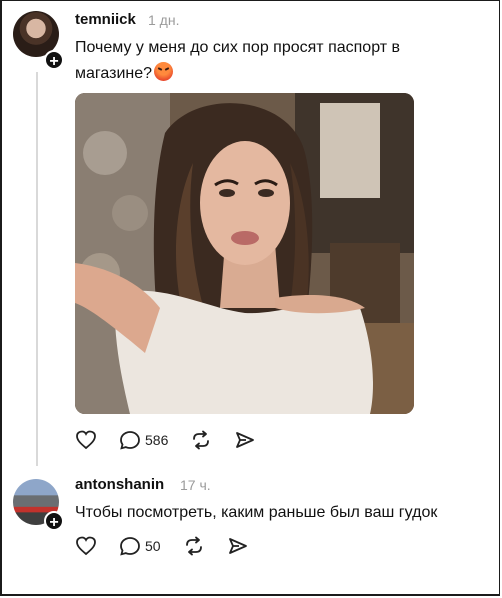 Image resolution: width=502 pixels, height=598 pixels. Describe the element at coordinates (143, 440) in the screenshot. I see `comment-button: 586` at that location.